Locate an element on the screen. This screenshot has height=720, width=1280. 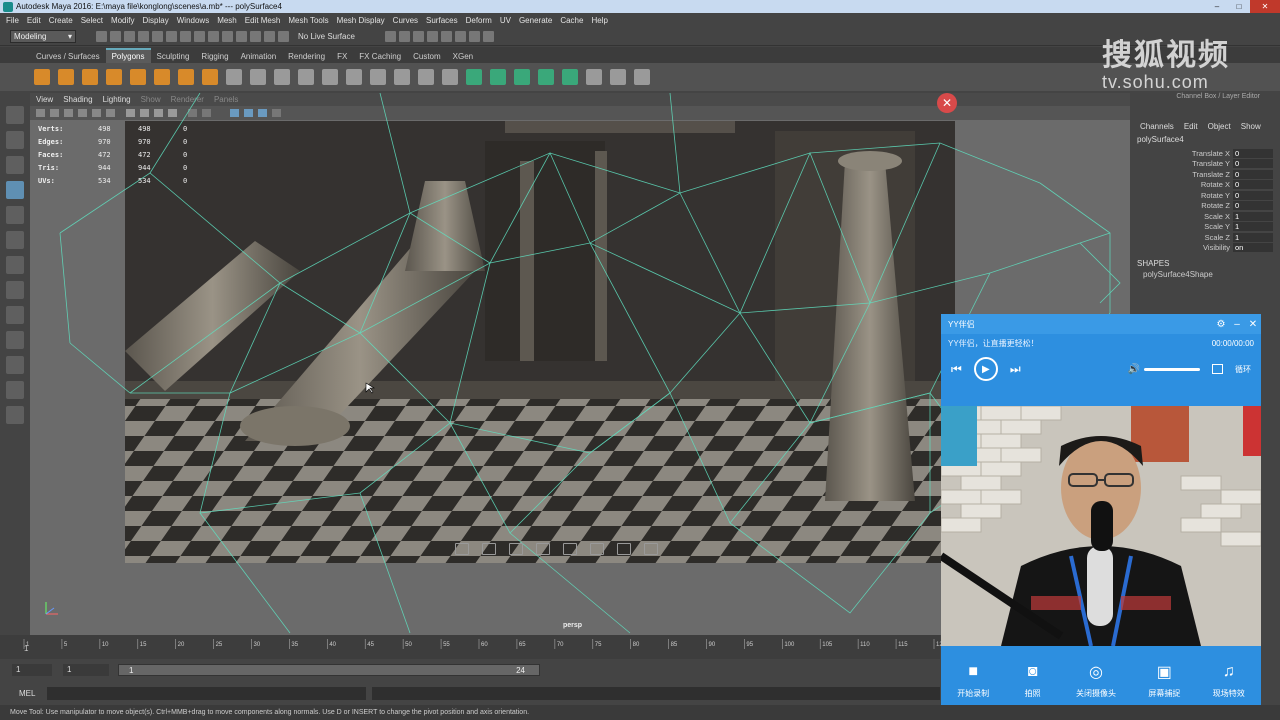
gear-icon: ⚙ is located at coordinates (1221, 324).